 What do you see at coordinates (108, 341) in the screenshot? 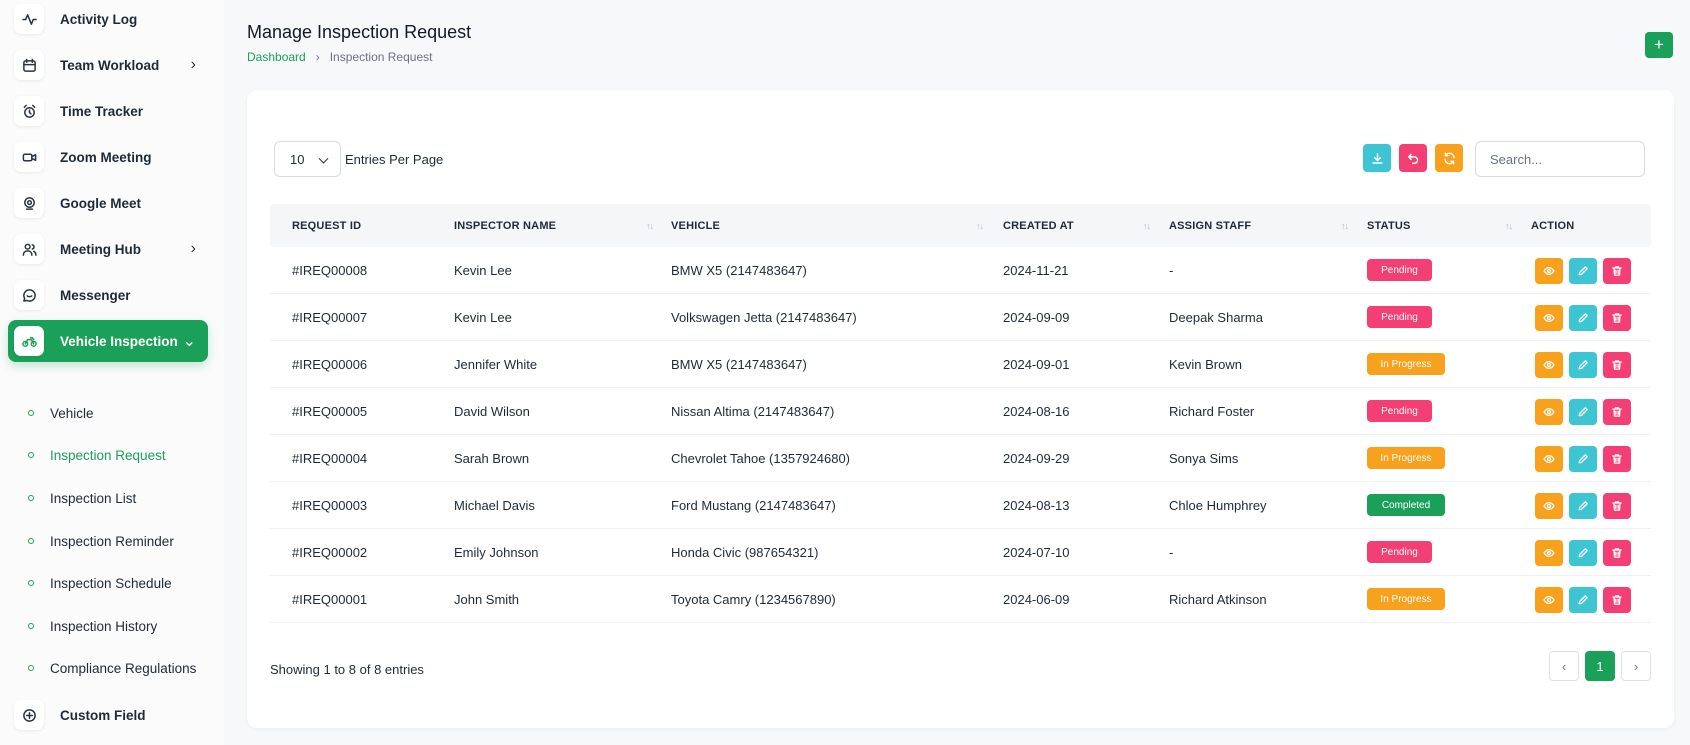
I see `sidebar-item-vehicle-inspection: Vehicle Inspection ⌄` at bounding box center [108, 341].